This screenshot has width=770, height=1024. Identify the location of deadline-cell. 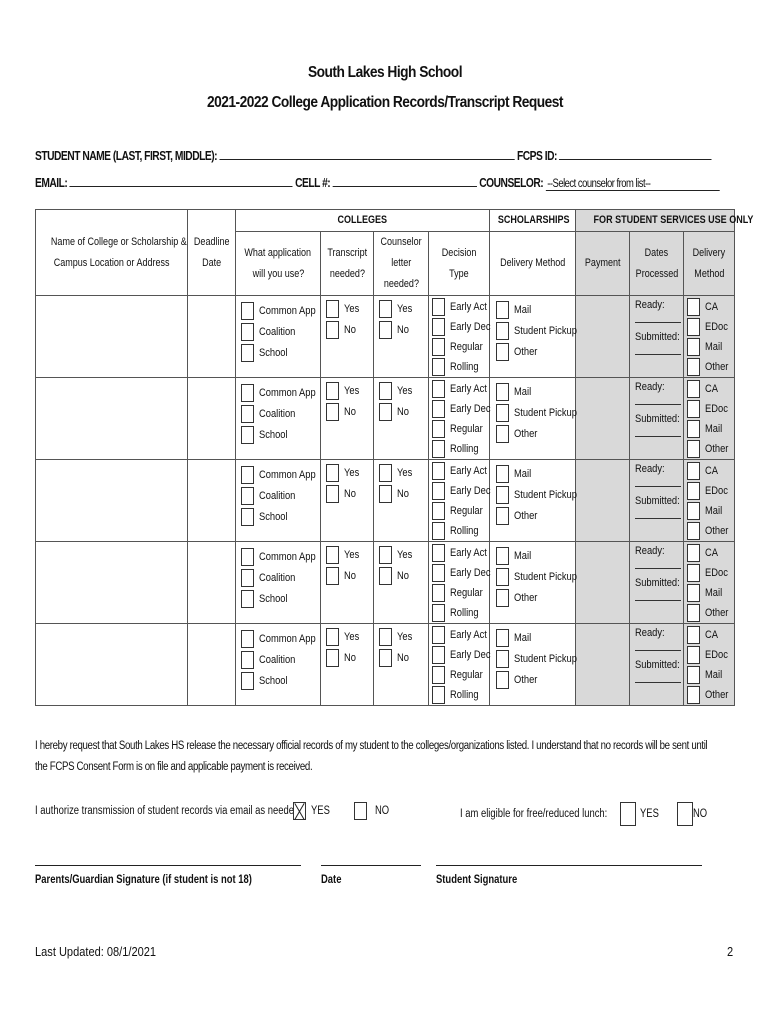
(211, 336).